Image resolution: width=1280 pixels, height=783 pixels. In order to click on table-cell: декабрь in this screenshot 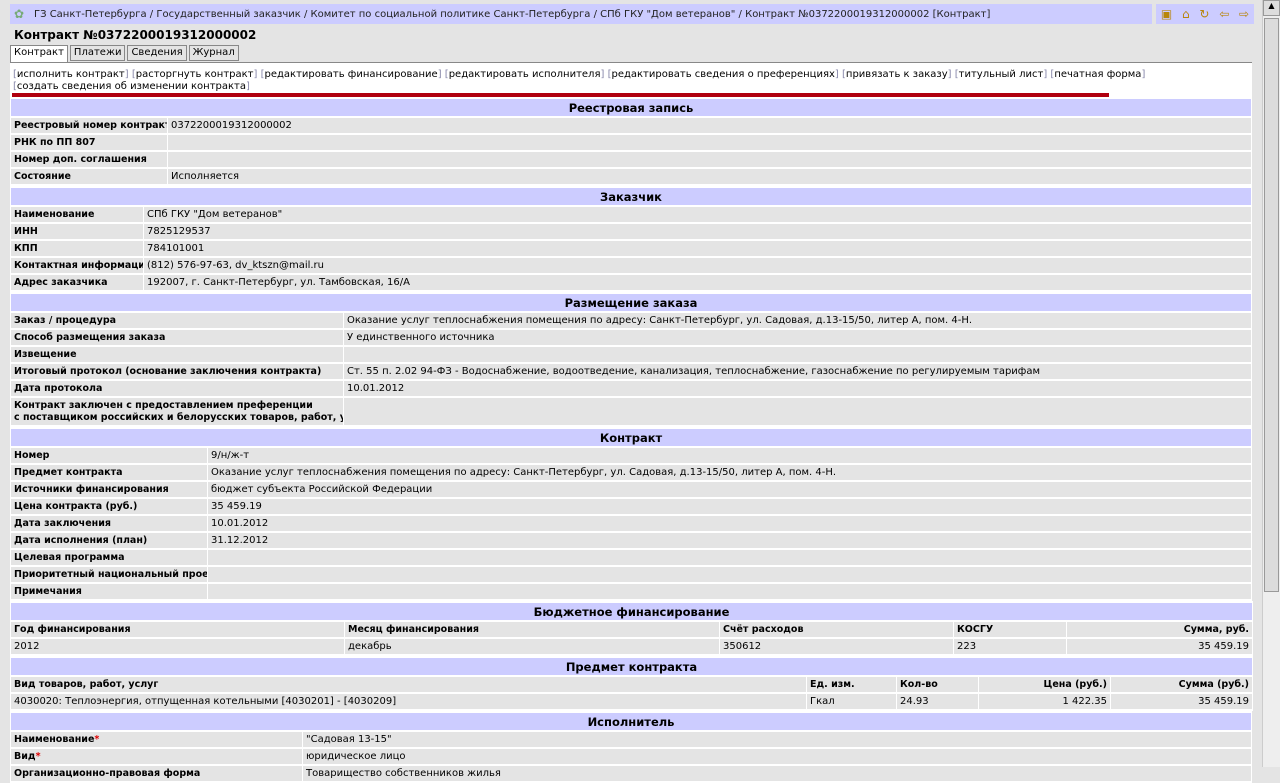, I will do `click(532, 646)`.